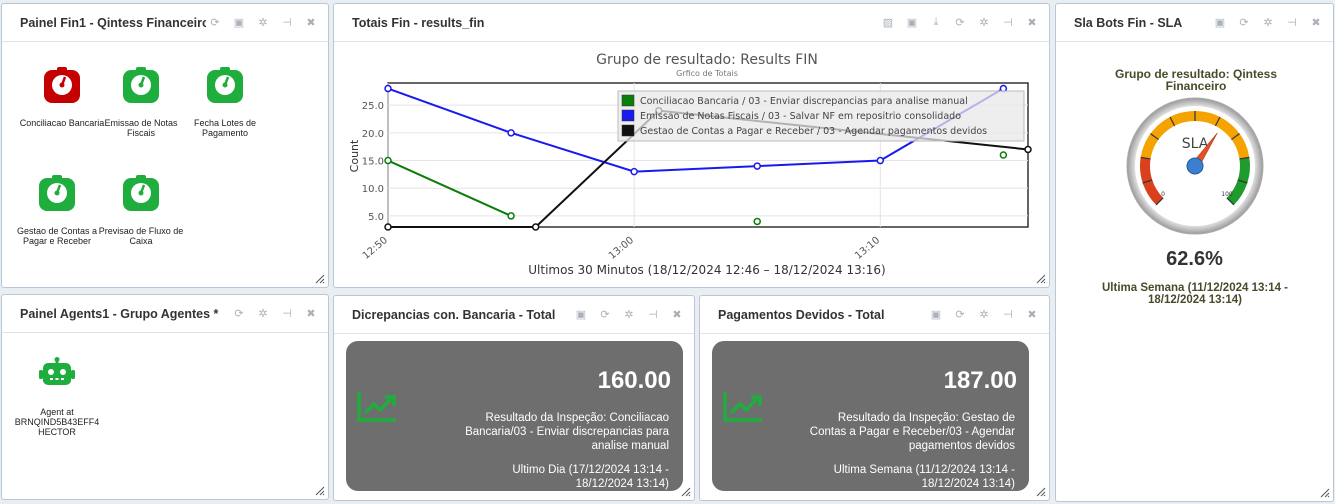 This screenshot has height=504, width=1335. What do you see at coordinates (225, 128) in the screenshot?
I see `tile-label: Fecha Lotes de Pagamento` at bounding box center [225, 128].